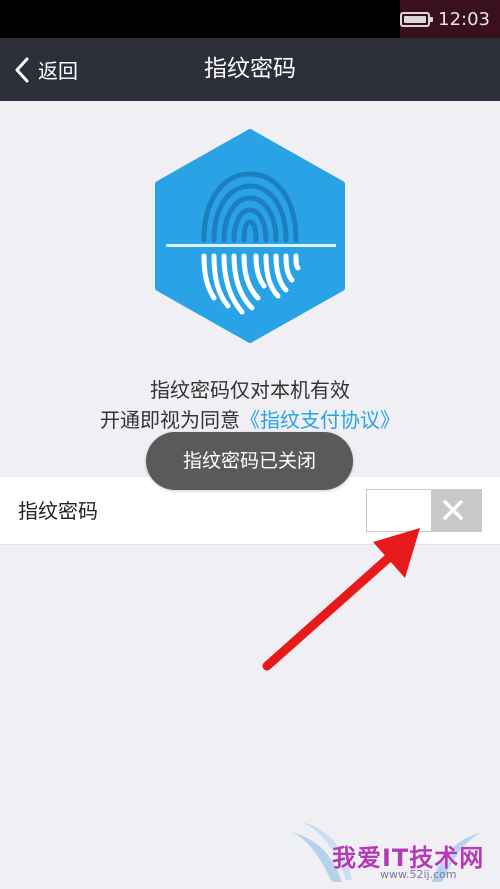 The width and height of the screenshot is (500, 889). What do you see at coordinates (22, 69) in the screenshot?
I see `chevron-left-icon` at bounding box center [22, 69].